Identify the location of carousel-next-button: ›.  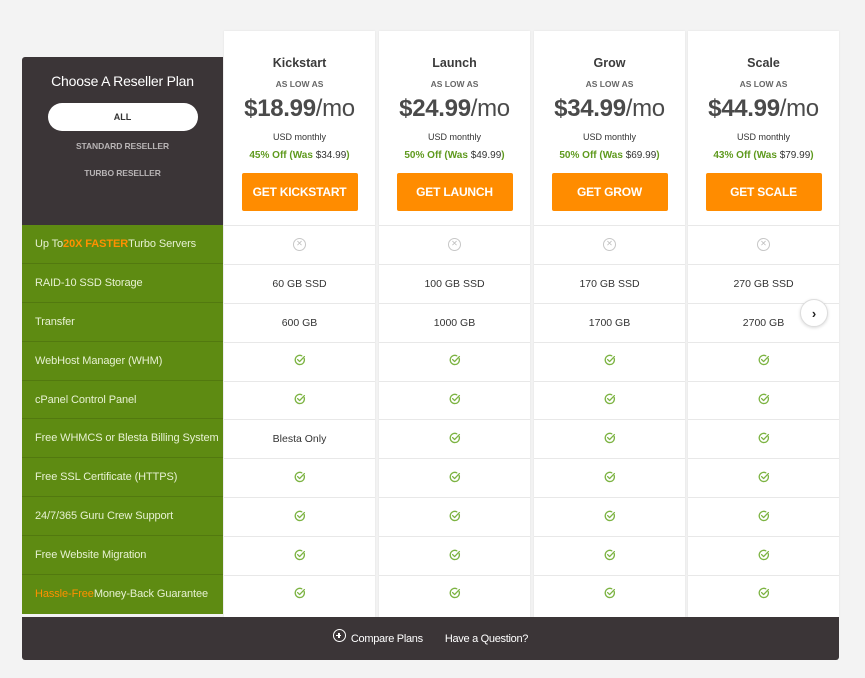
(814, 313).